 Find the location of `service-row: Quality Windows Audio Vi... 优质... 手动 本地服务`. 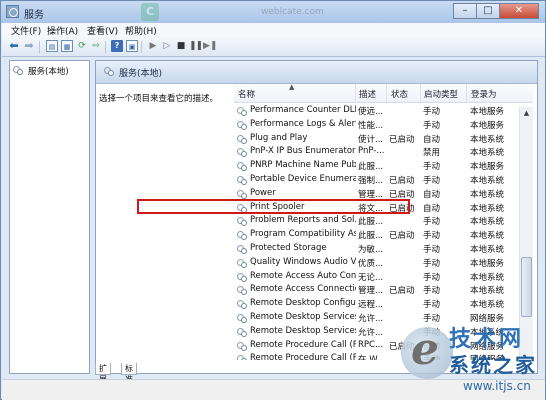

service-row: Quality Windows Audio Vi... 优质... 手动 本地服务 is located at coordinates (376, 263).